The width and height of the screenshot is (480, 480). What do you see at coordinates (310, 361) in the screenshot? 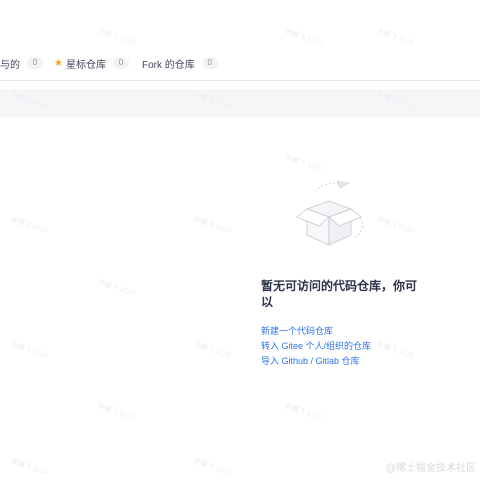
I see `import-github-gitlab-link: 导入 Github / Gitlab 仓库` at bounding box center [310, 361].